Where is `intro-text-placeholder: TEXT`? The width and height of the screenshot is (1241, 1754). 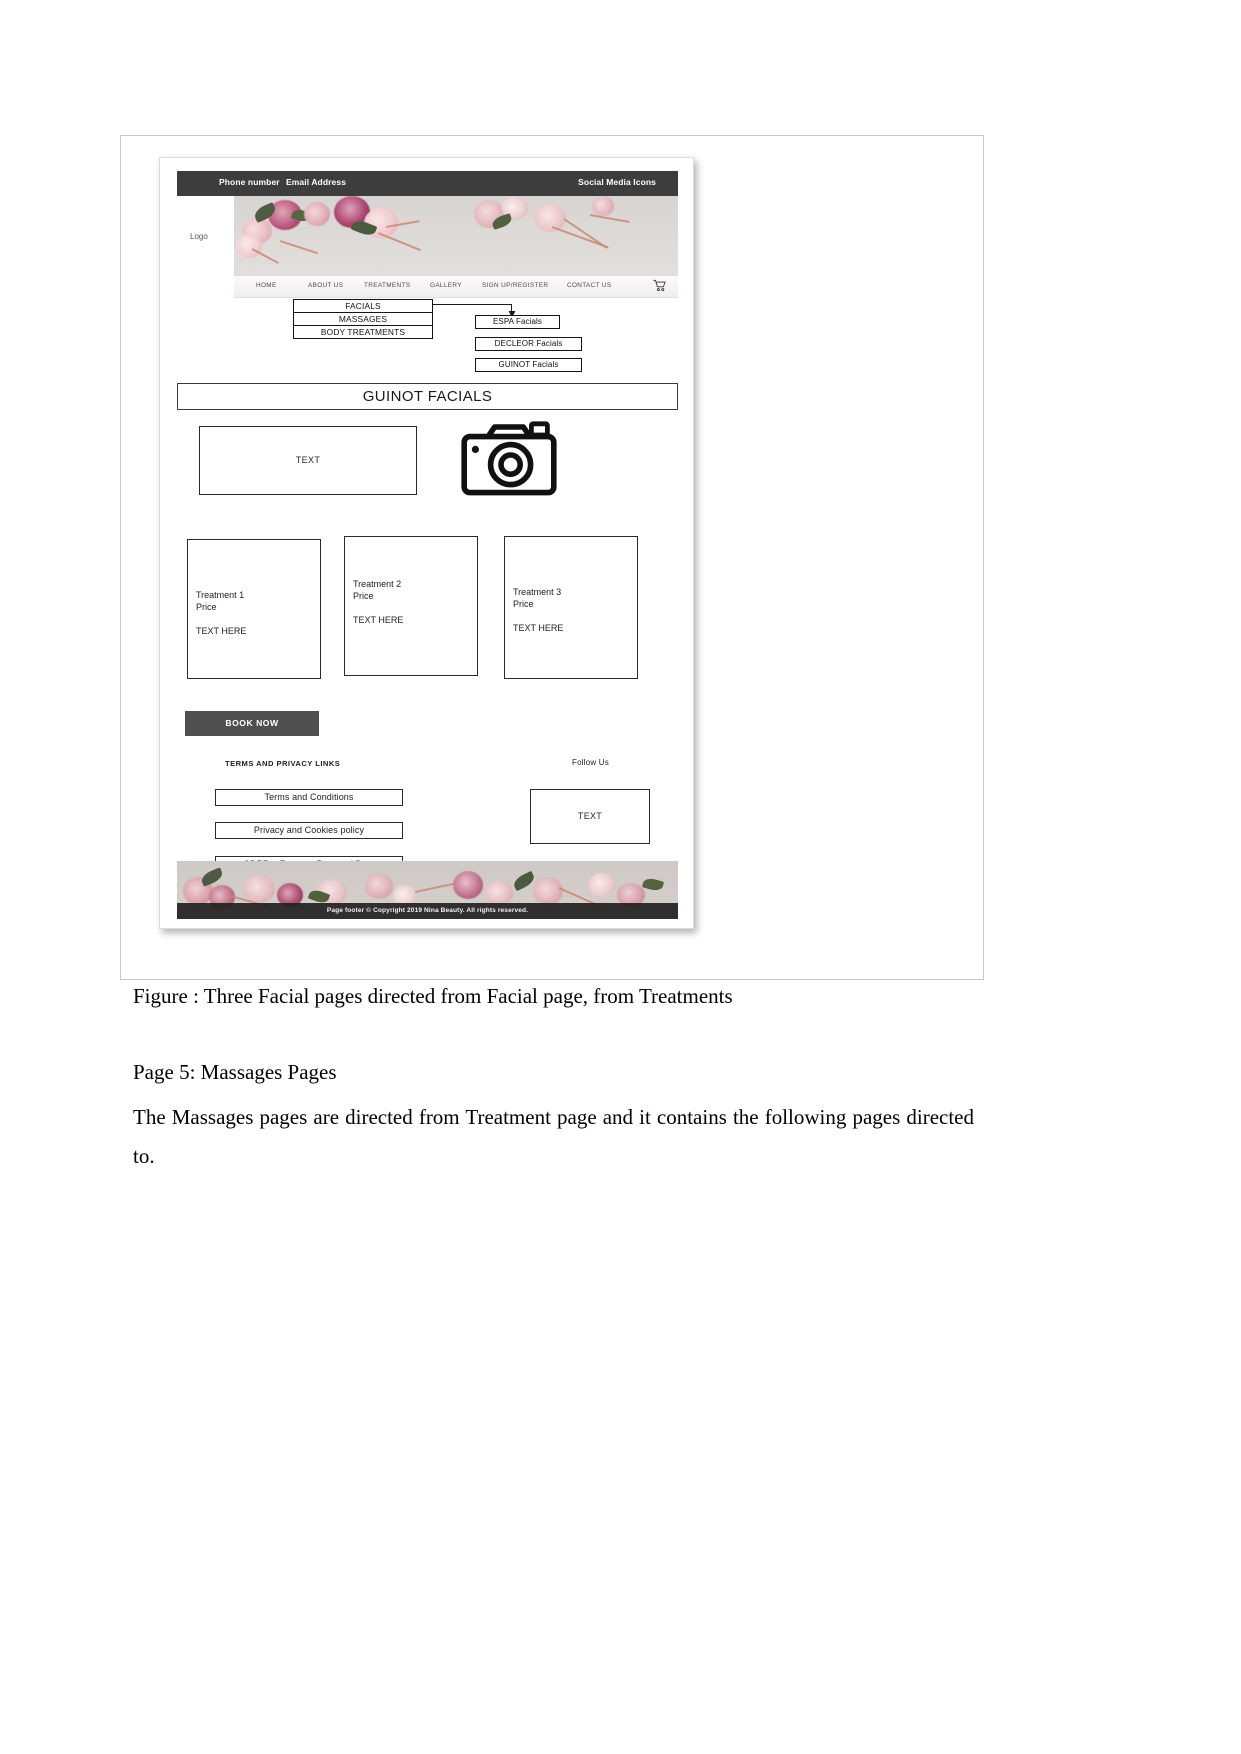 intro-text-placeholder: TEXT is located at coordinates (308, 460).